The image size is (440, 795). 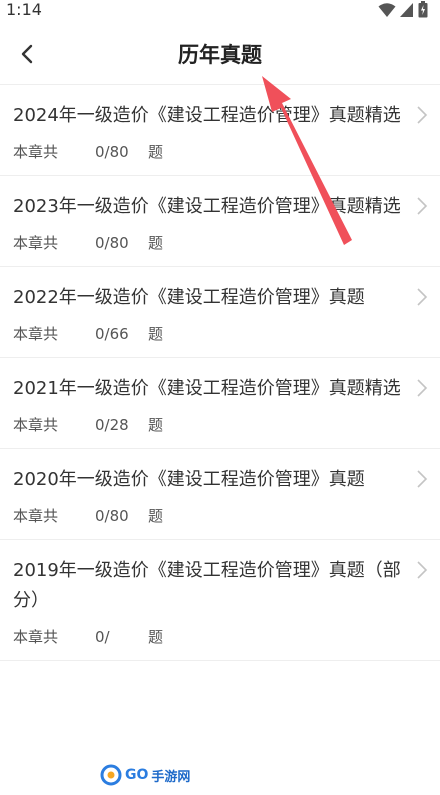 I want to click on item-meta: 本章共 0/28 题, so click(x=208, y=432).